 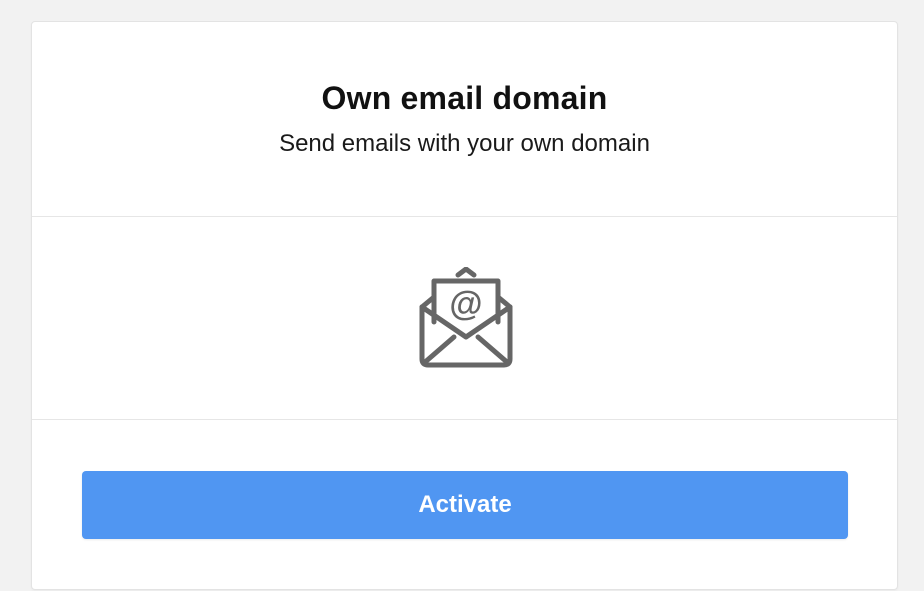 I want to click on envelope-at-icon: @, so click(x=466, y=317).